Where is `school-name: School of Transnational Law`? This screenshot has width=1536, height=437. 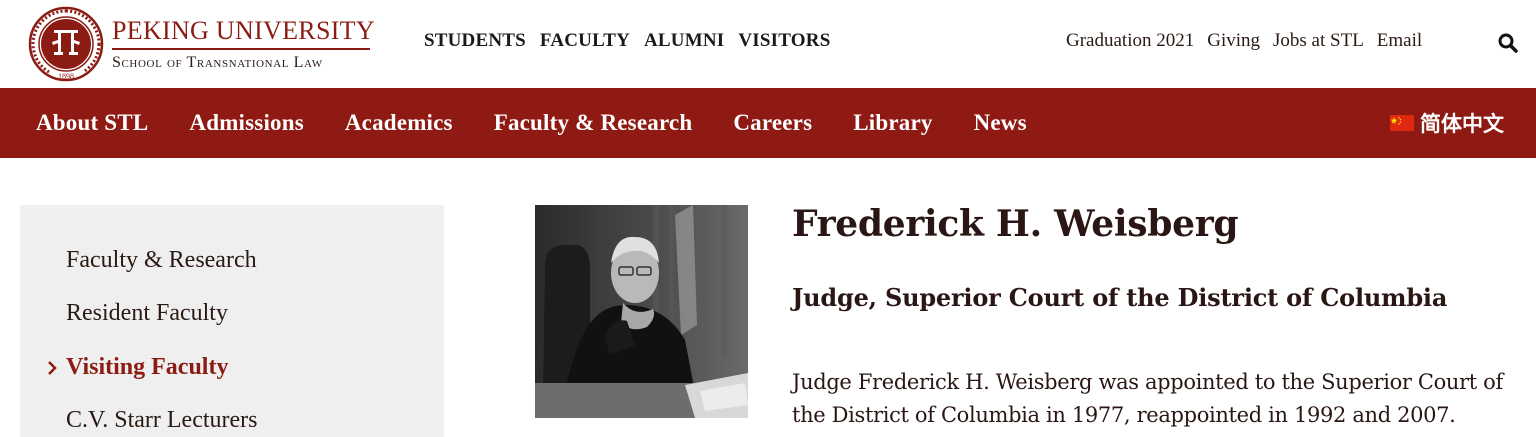 school-name: School of Transnational Law is located at coordinates (217, 62).